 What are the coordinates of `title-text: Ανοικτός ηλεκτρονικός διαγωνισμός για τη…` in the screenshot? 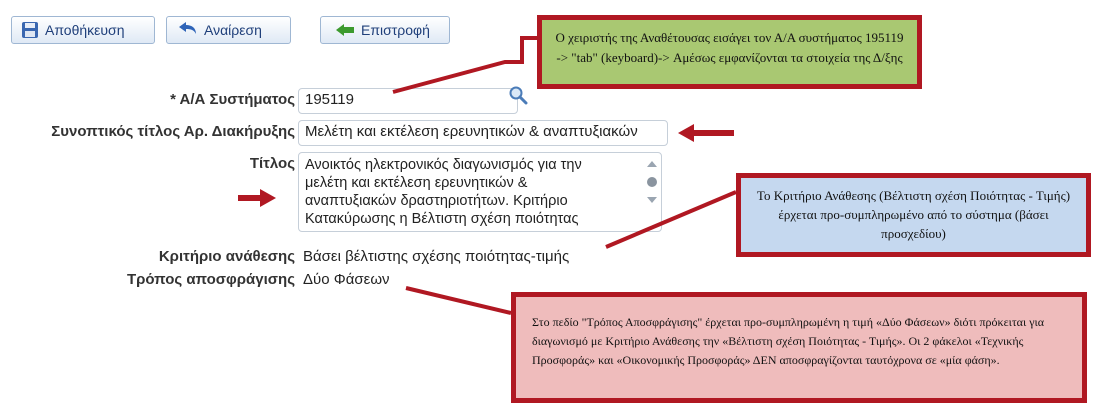 It's located at (443, 192).